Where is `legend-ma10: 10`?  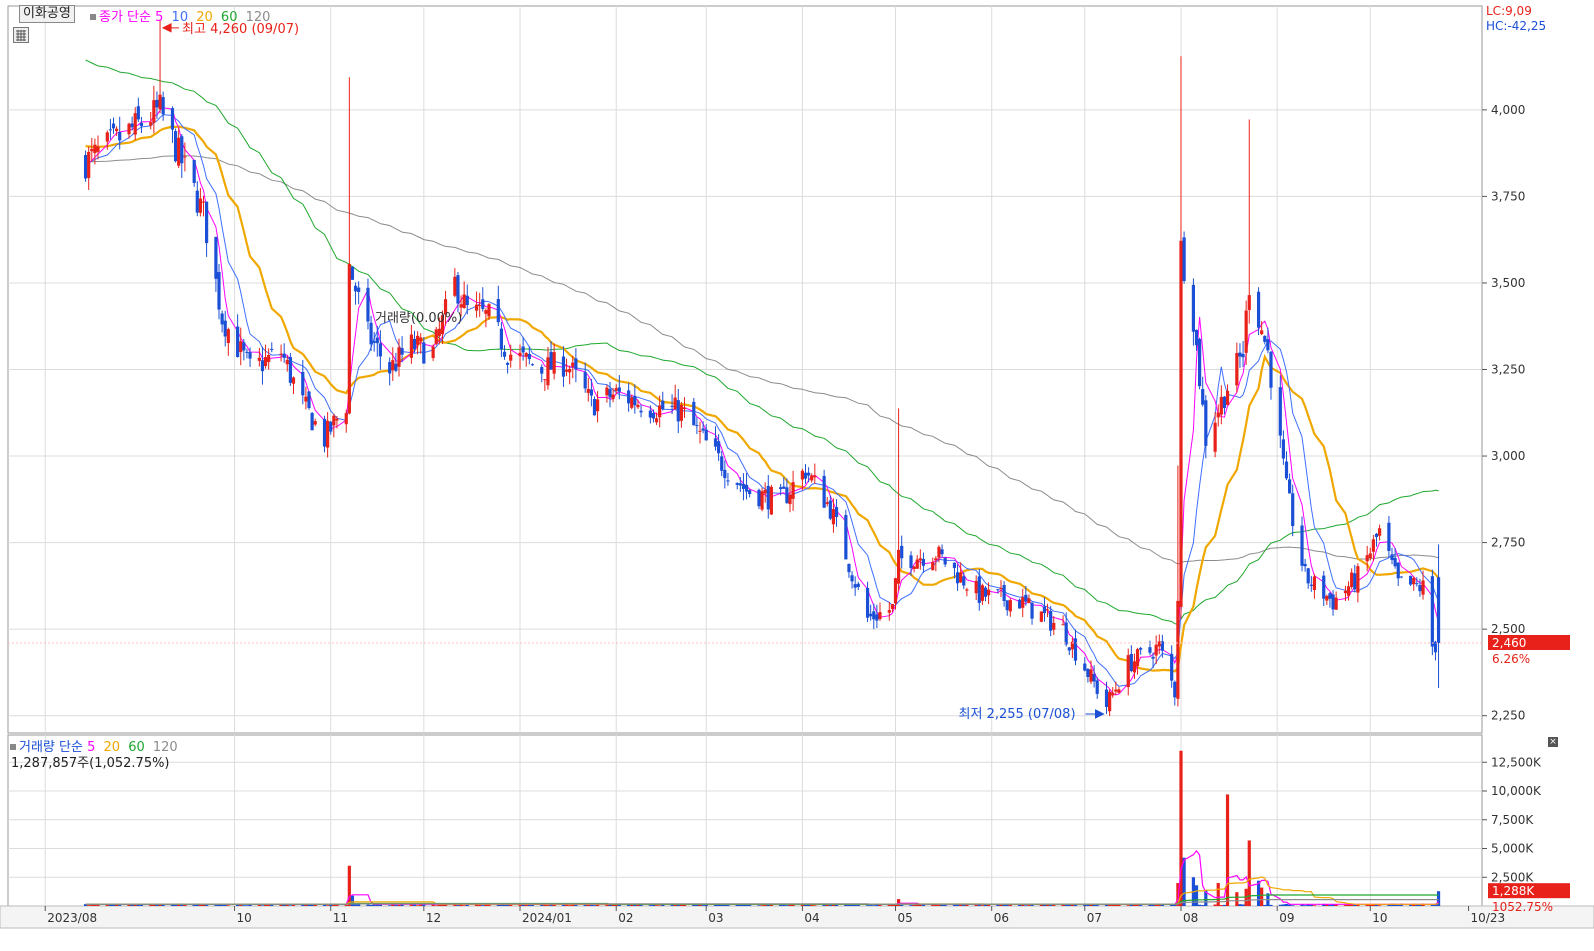 legend-ma10: 10 is located at coordinates (180, 17).